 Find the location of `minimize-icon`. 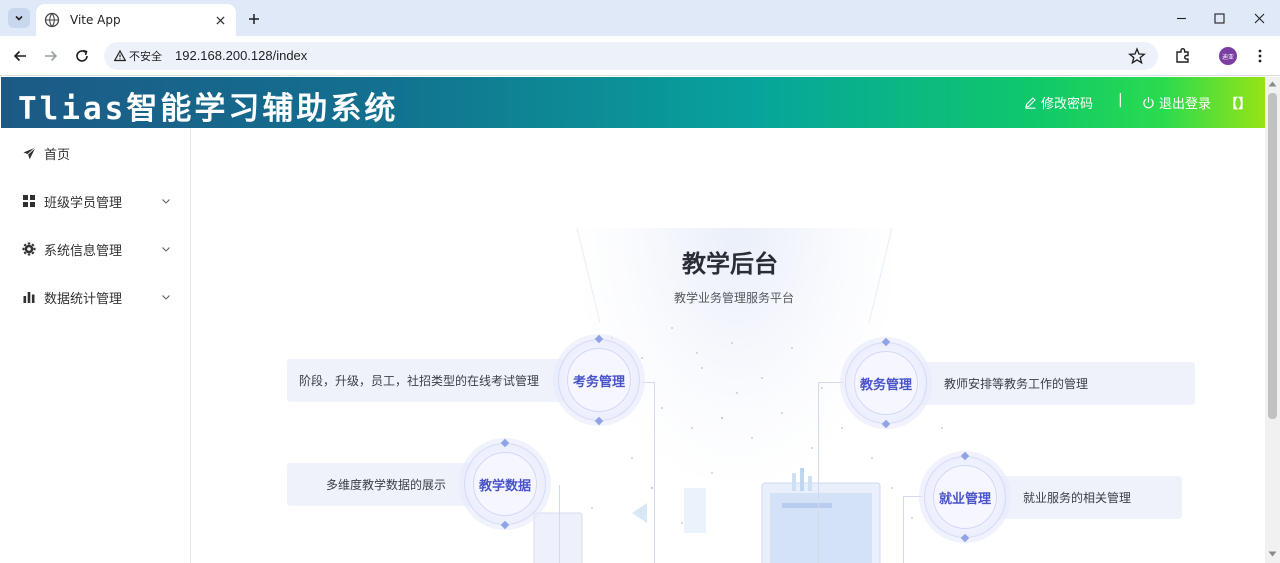

minimize-icon is located at coordinates (1181, 18).